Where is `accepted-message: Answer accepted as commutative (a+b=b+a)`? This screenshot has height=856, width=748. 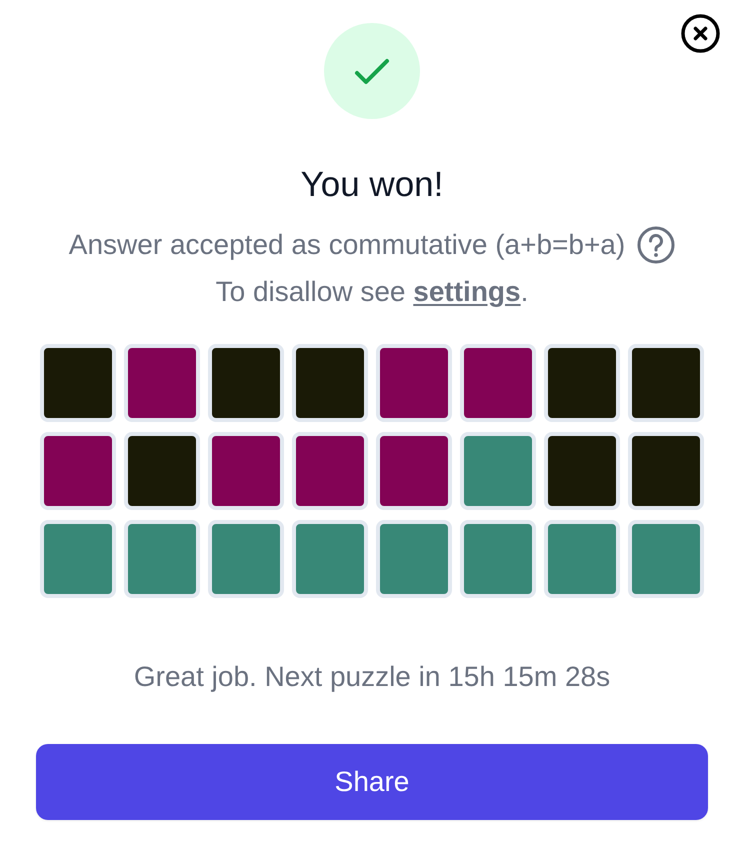
accepted-message: Answer accepted as commutative (a+b=b+a) is located at coordinates (347, 245).